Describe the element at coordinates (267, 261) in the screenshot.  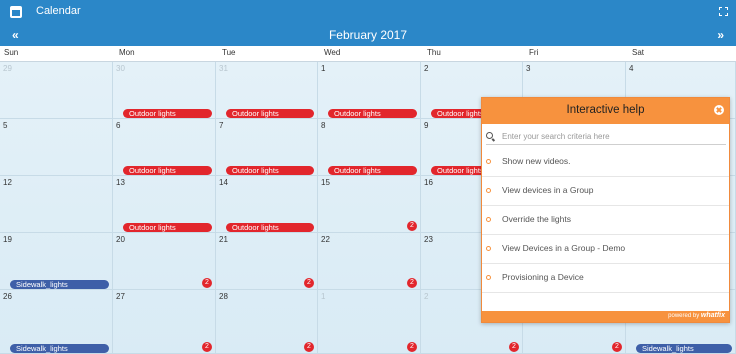
I see `day-cell: 21` at that location.